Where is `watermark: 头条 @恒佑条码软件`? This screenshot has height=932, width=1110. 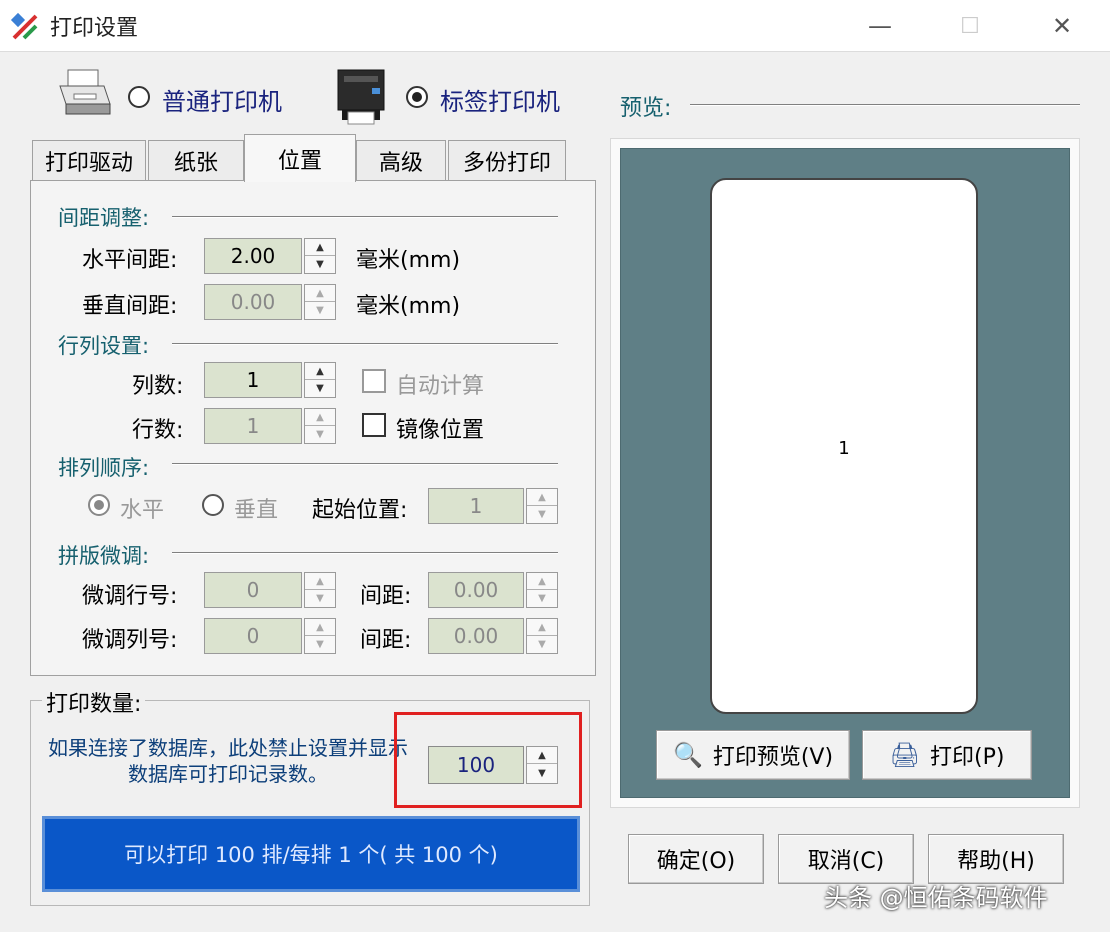
watermark: 头条 @恒佑条码软件 is located at coordinates (936, 898).